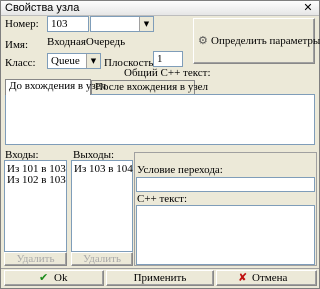  I want to click on transition-condition-label: Условие перехода:, so click(180, 170).